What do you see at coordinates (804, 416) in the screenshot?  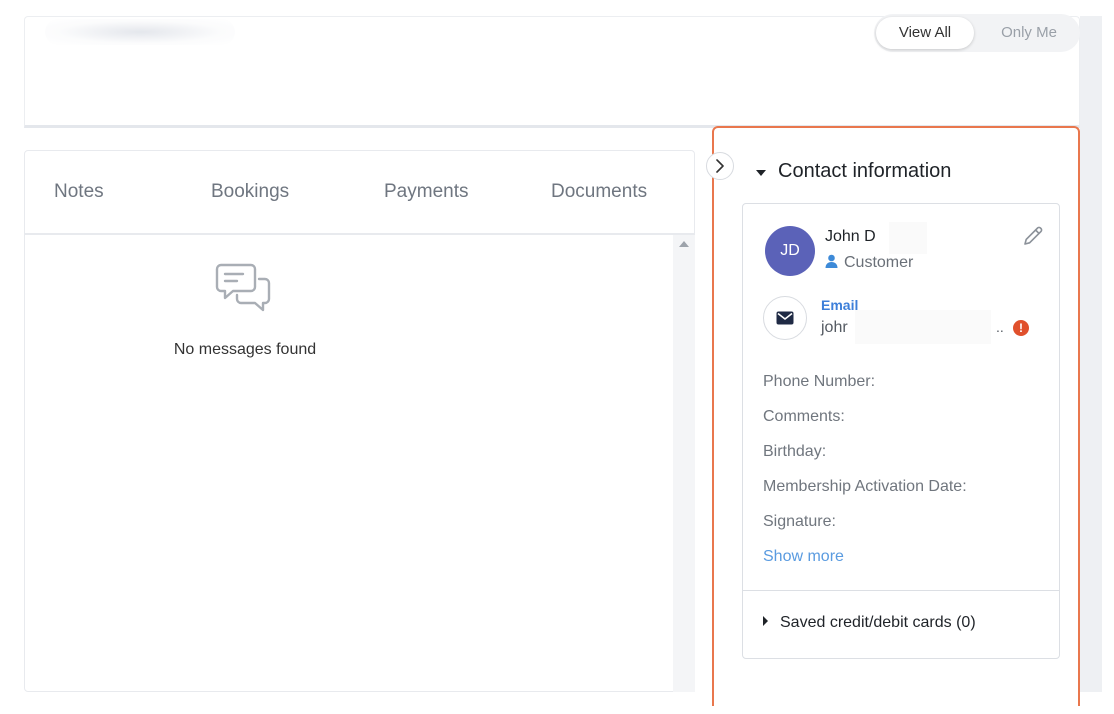 I see `field-comments: Comments:` at bounding box center [804, 416].